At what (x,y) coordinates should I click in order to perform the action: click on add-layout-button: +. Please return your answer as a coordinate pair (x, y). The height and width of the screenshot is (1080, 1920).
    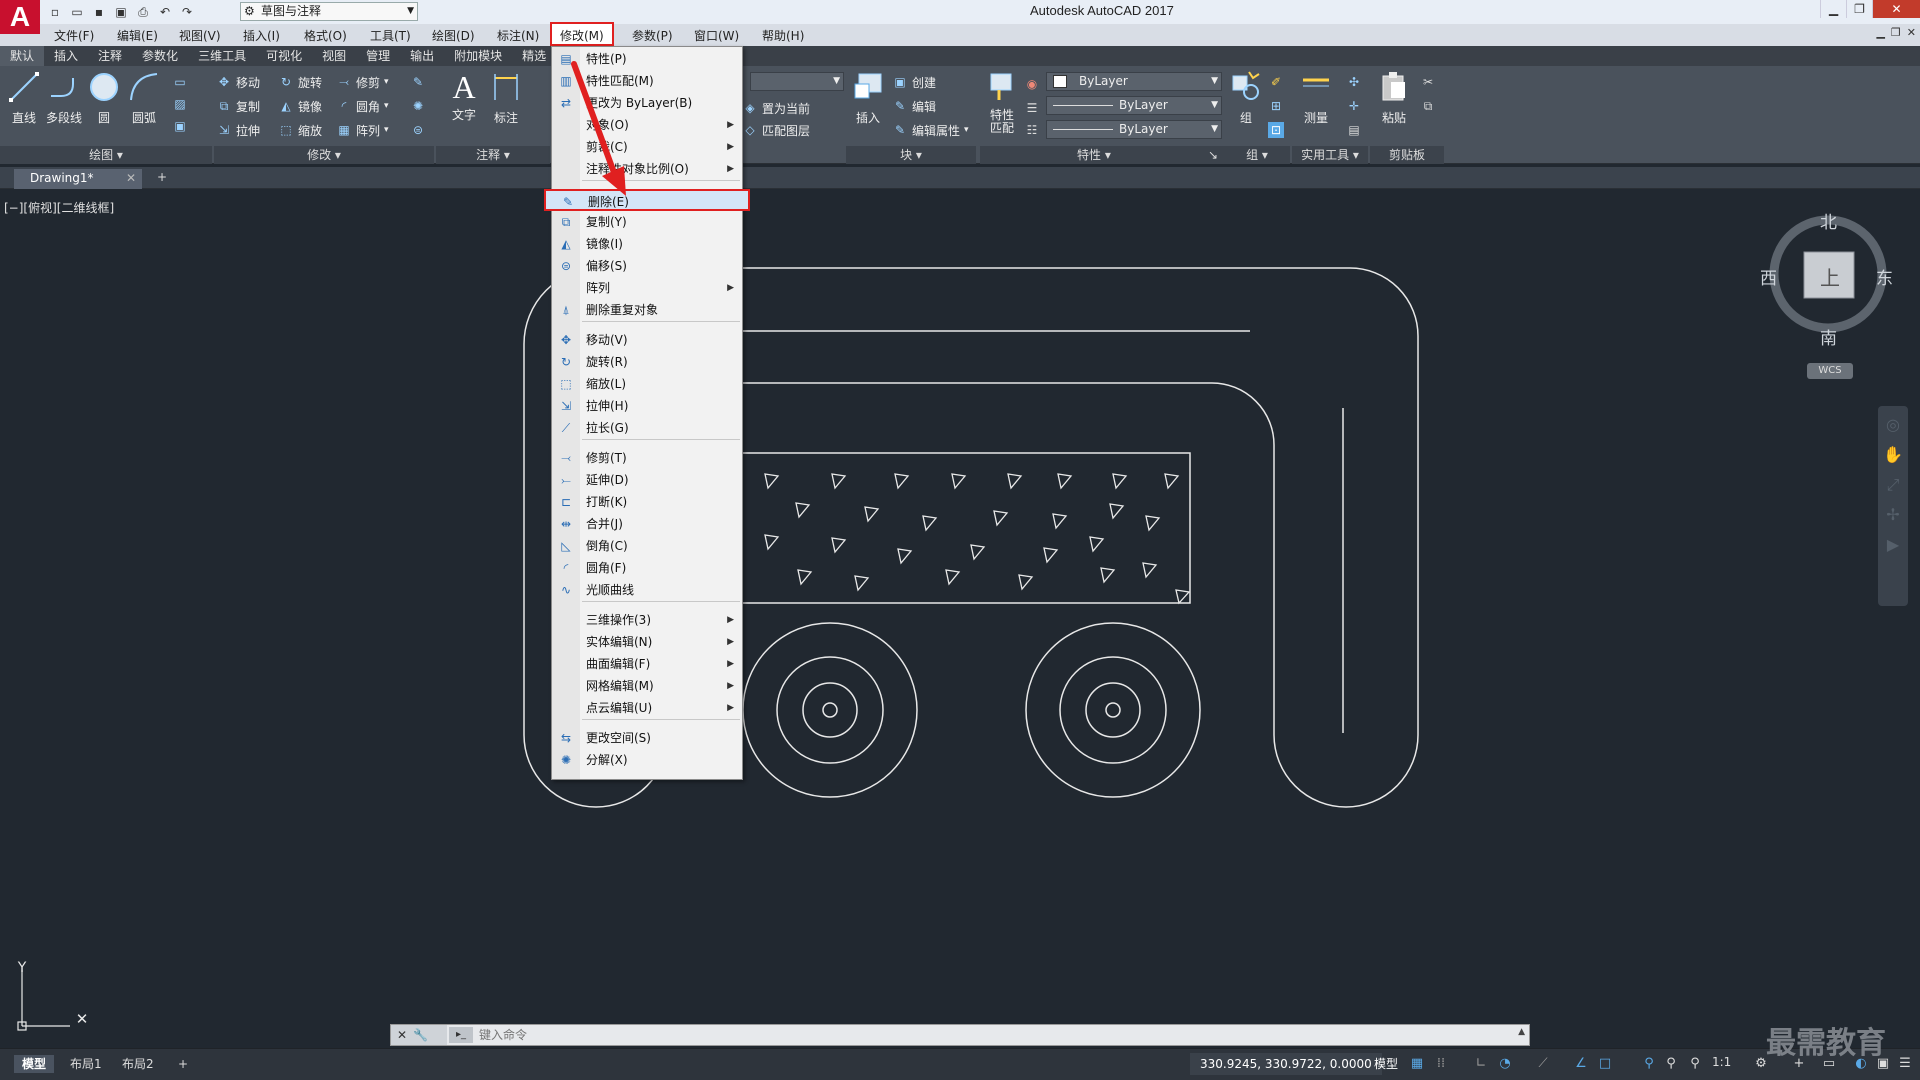
    Looking at the image, I should click on (183, 1064).